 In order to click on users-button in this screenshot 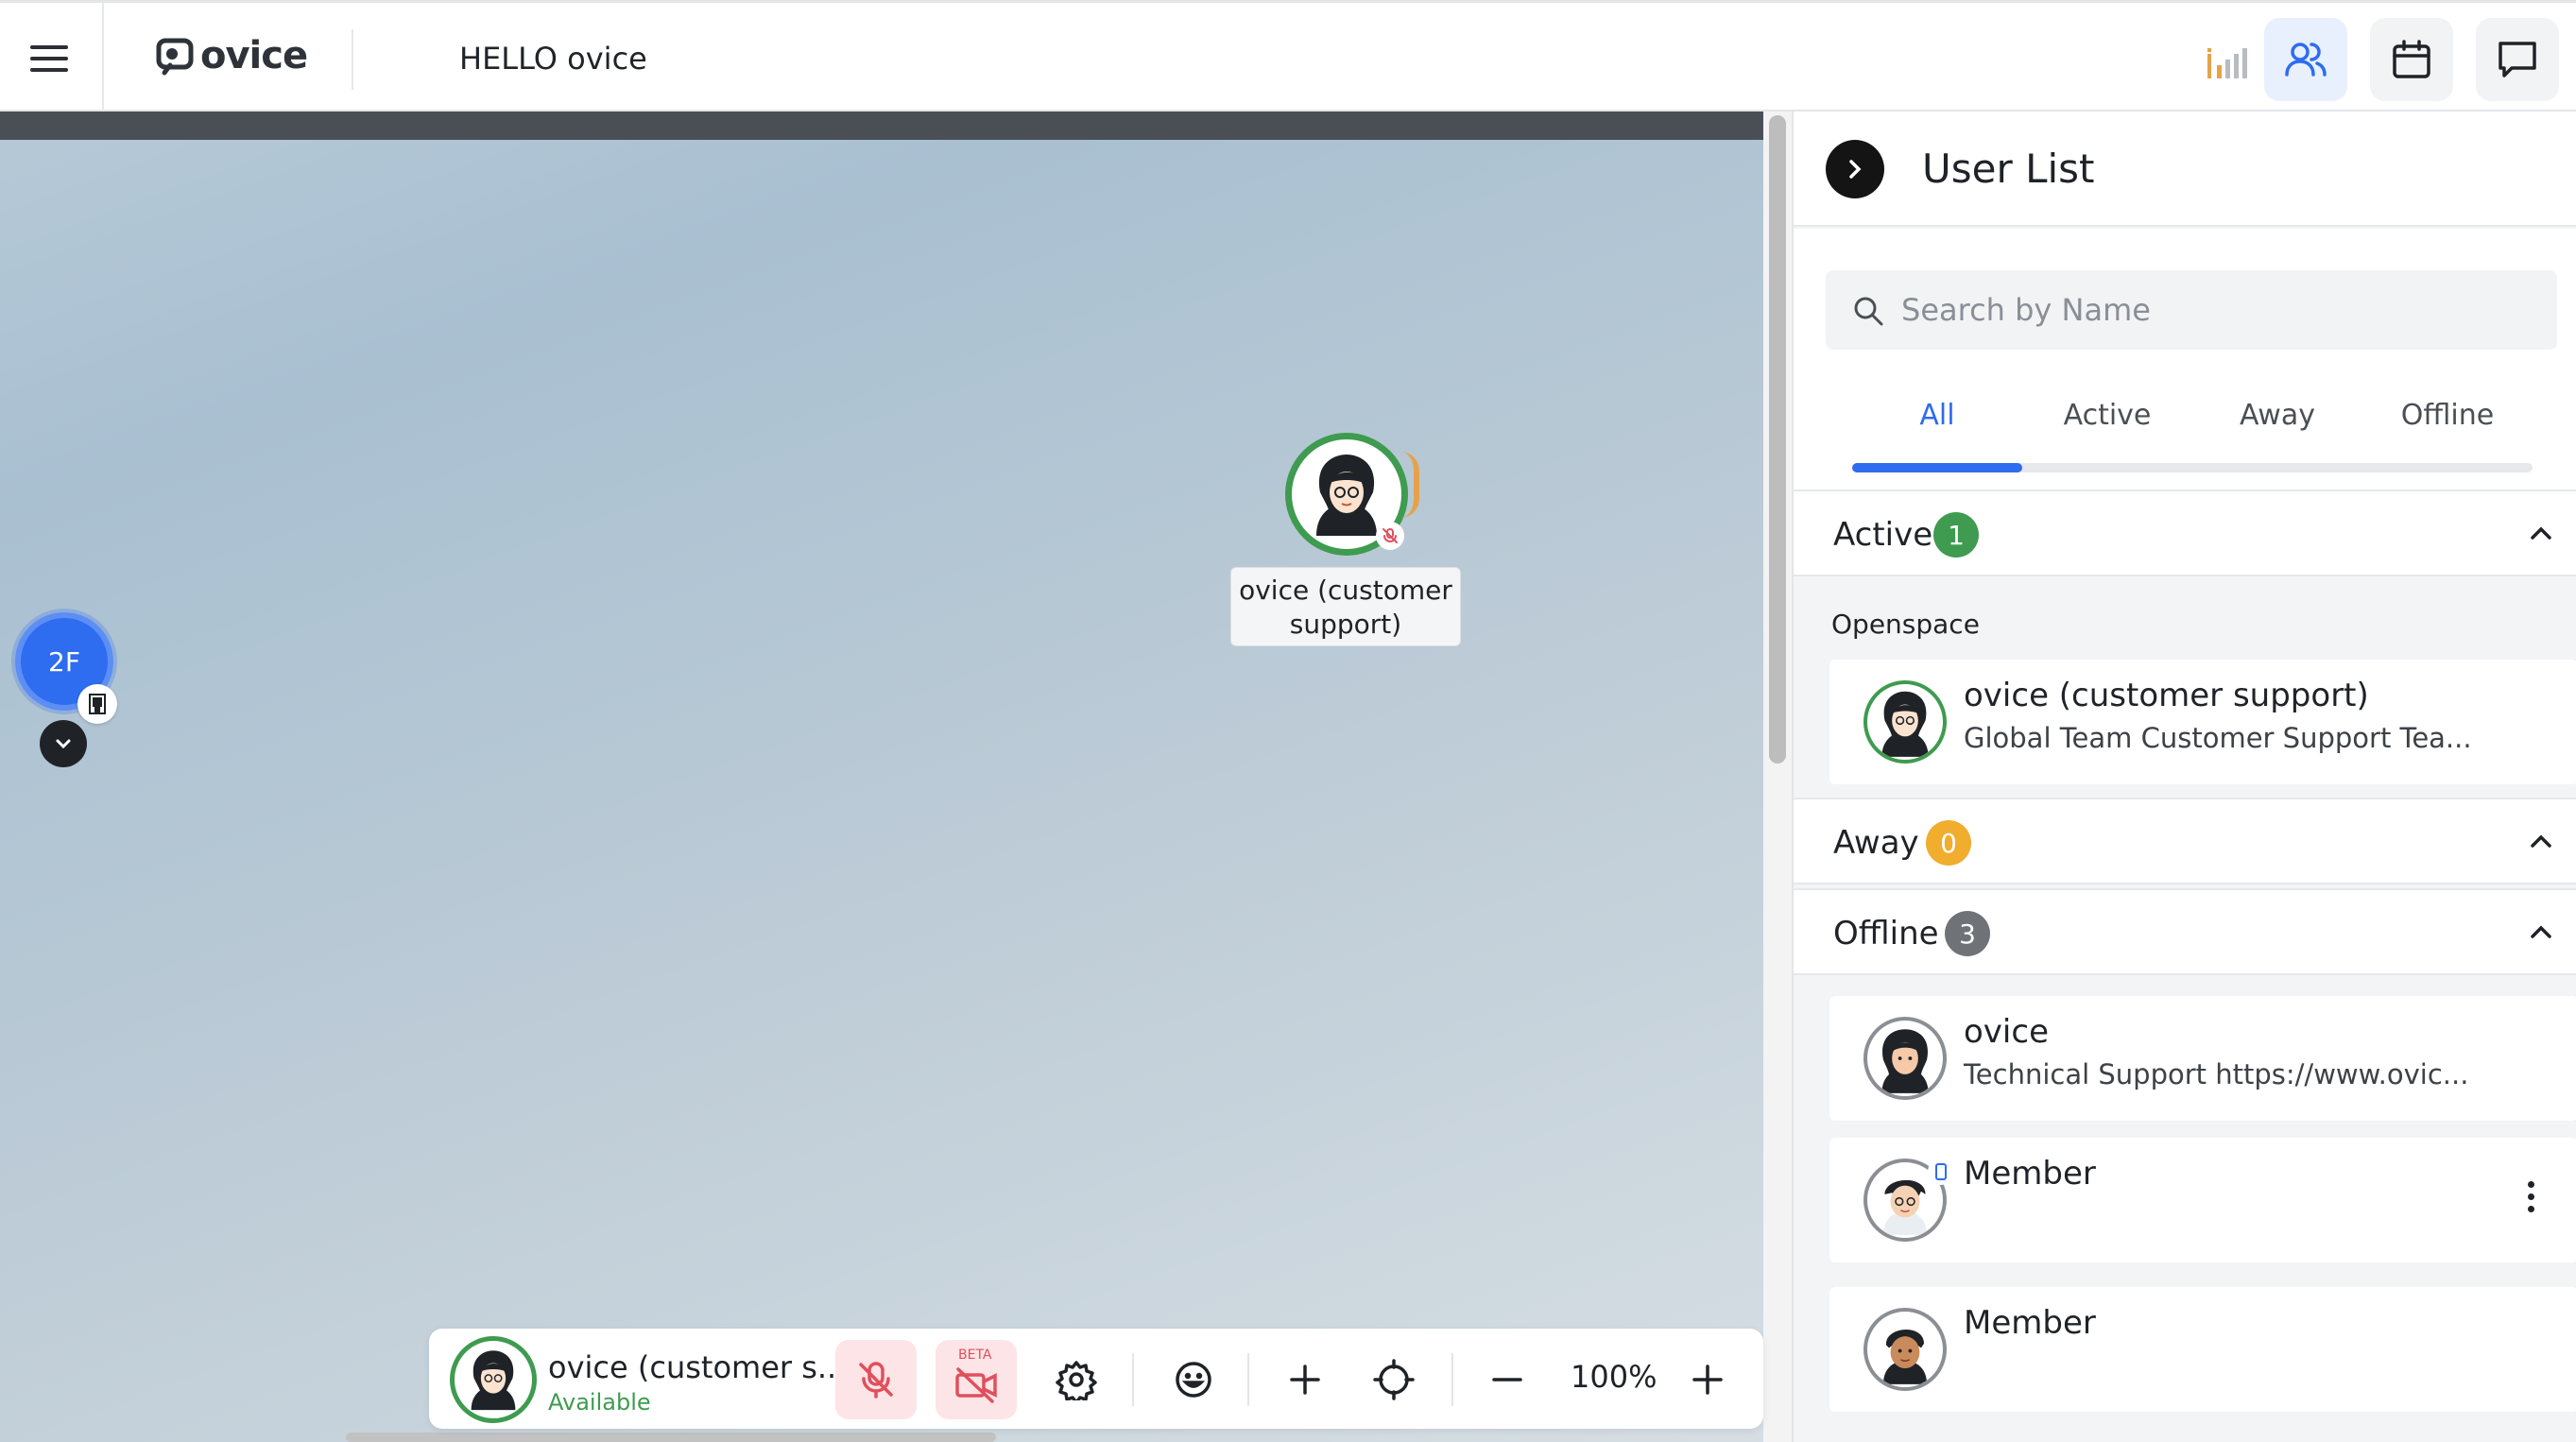, I will do `click(2305, 59)`.